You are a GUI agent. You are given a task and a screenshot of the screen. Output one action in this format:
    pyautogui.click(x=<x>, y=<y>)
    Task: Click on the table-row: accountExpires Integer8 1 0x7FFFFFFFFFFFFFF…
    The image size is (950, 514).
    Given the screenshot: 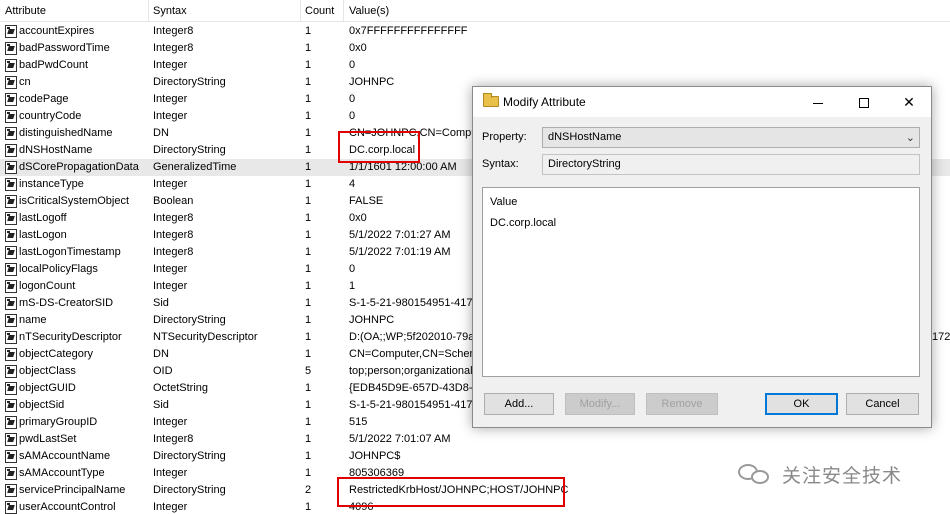 What is the action you would take?
    pyautogui.click(x=475, y=31)
    